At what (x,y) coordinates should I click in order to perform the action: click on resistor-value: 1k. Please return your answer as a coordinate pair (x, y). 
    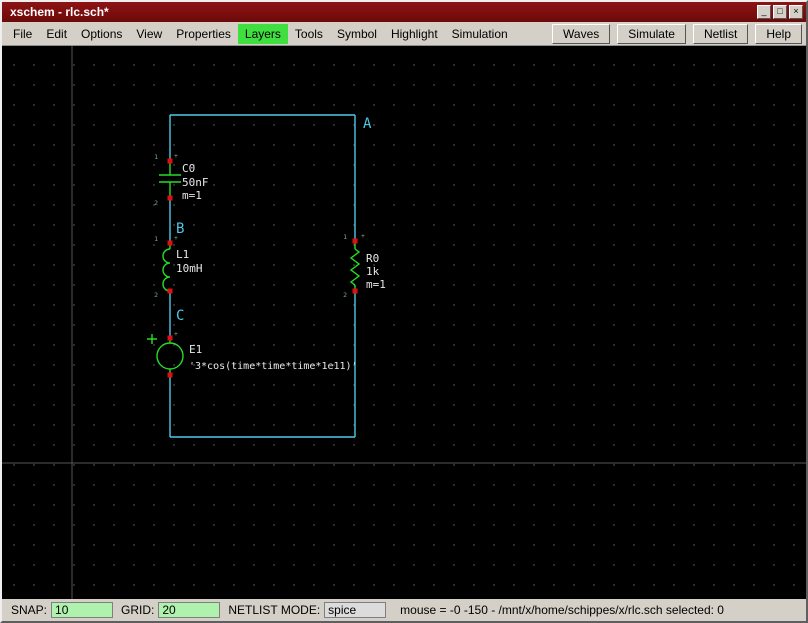
    Looking at the image, I should click on (373, 271).